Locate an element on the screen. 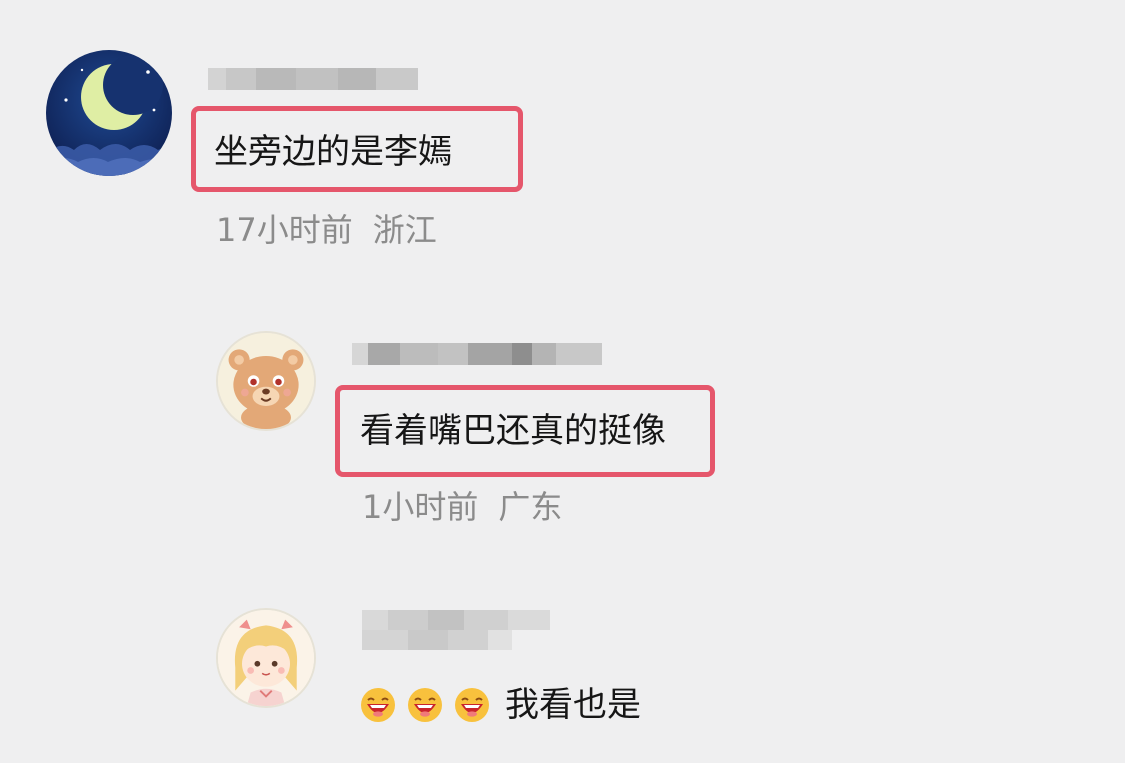 Image resolution: width=1125 pixels, height=763 pixels. avatar is located at coordinates (266, 658).